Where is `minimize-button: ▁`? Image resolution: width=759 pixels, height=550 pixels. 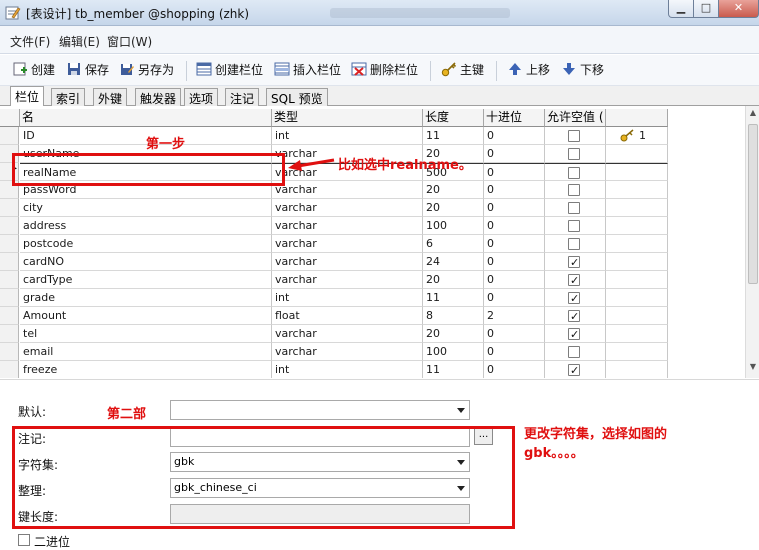 minimize-button: ▁ is located at coordinates (681, 9).